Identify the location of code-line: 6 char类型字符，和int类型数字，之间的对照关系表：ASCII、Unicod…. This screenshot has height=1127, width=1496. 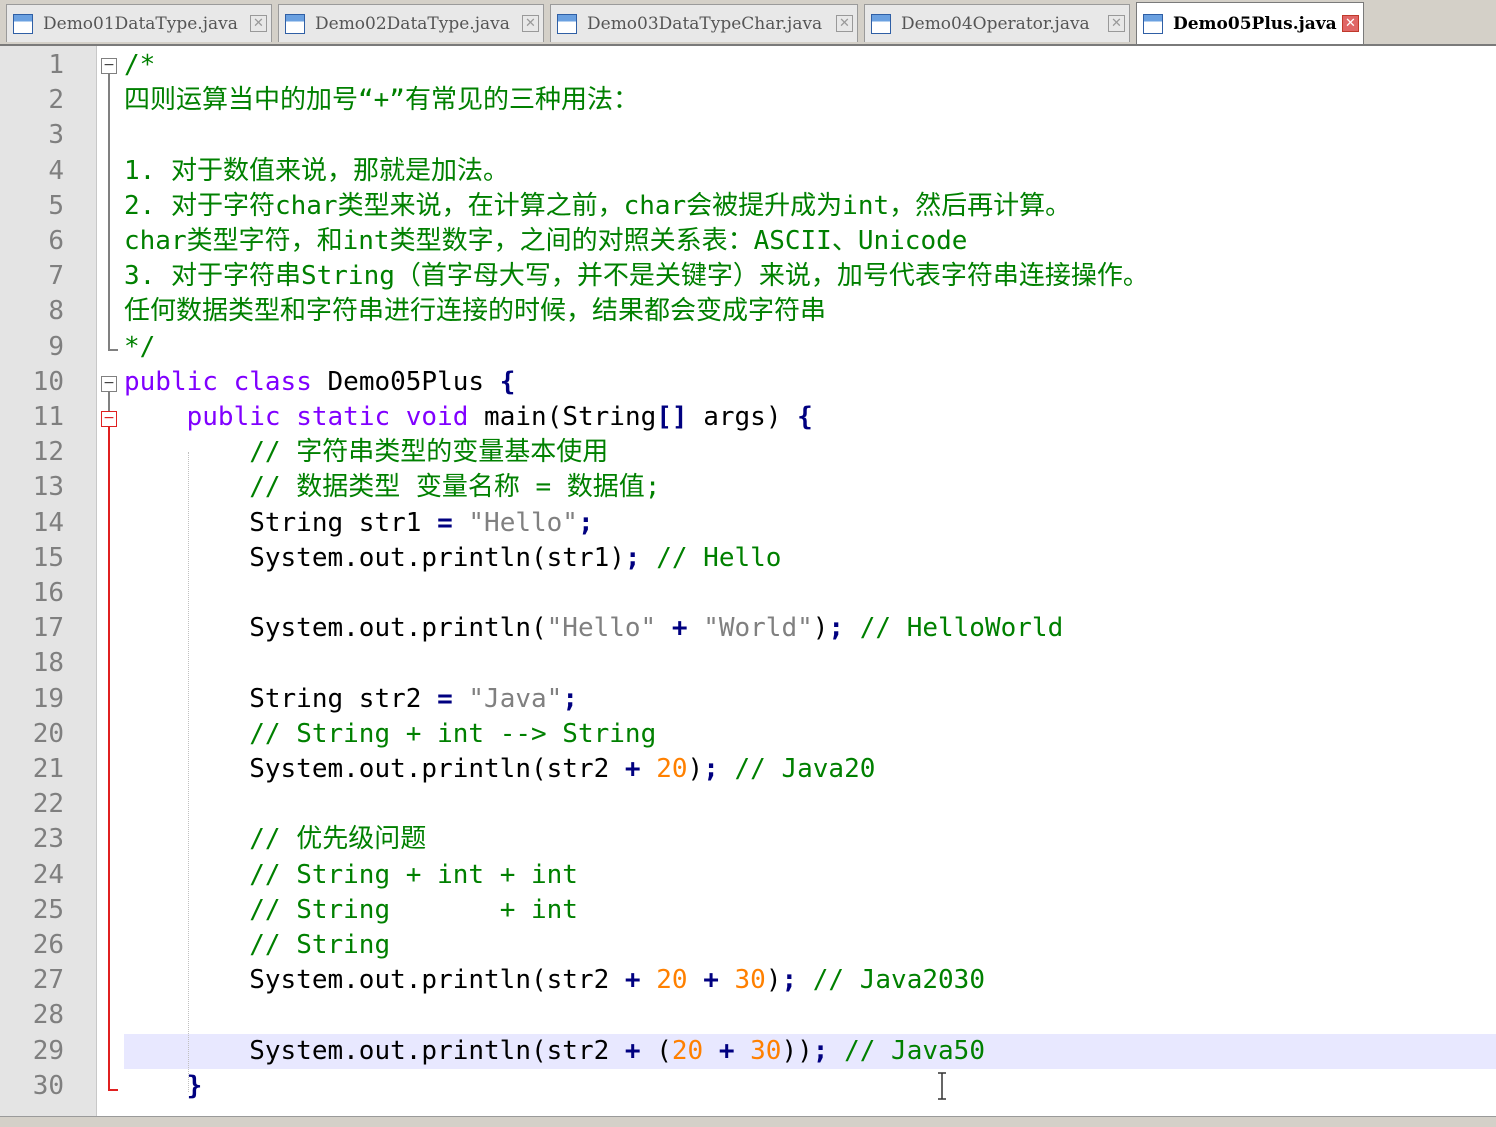
(748, 241).